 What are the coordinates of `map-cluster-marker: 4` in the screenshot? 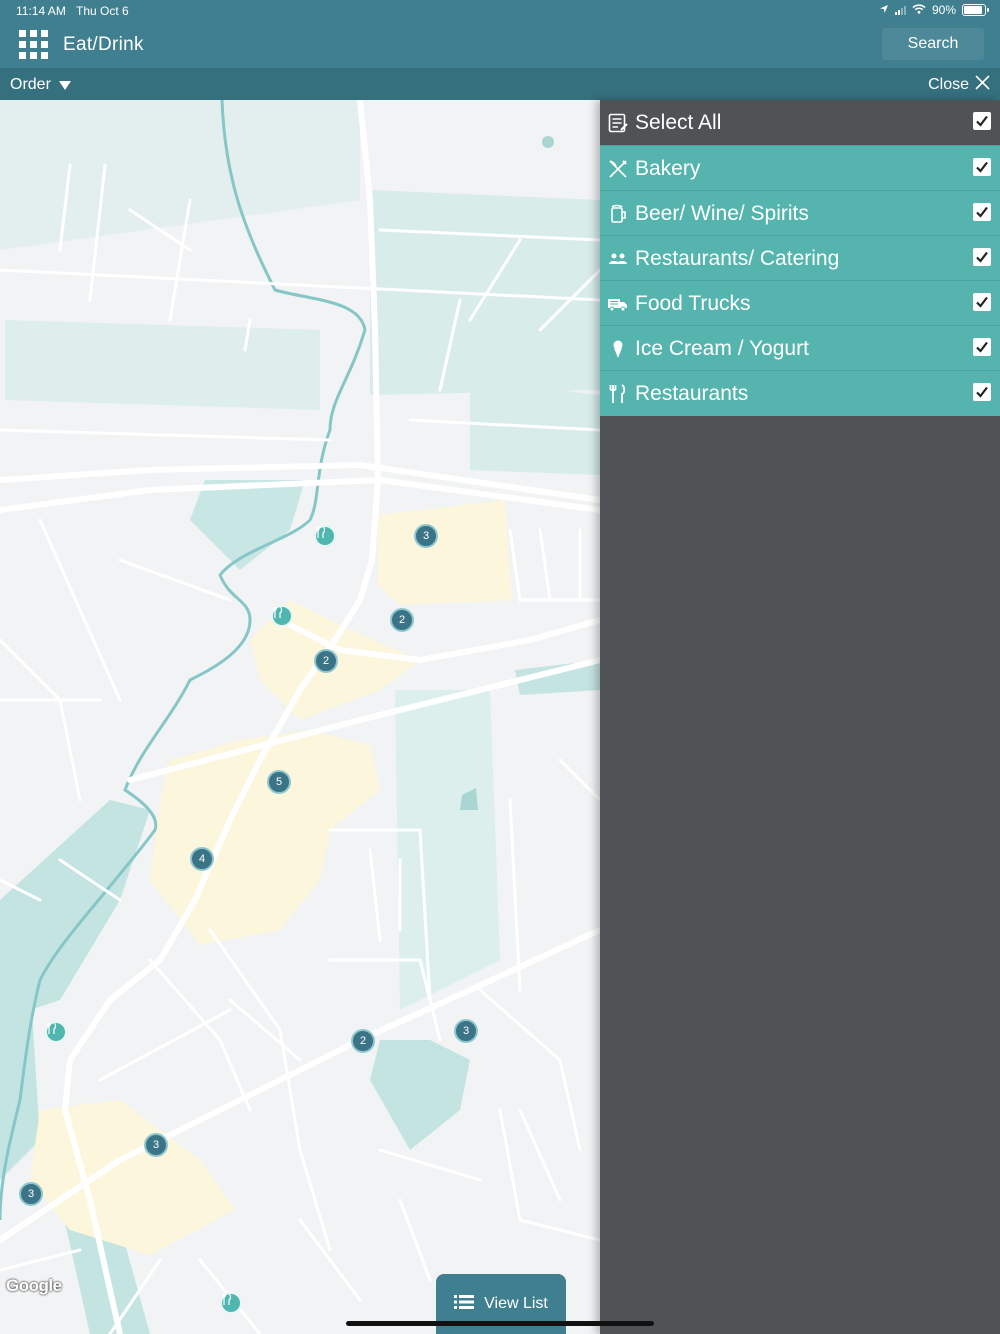 It's located at (202, 859).